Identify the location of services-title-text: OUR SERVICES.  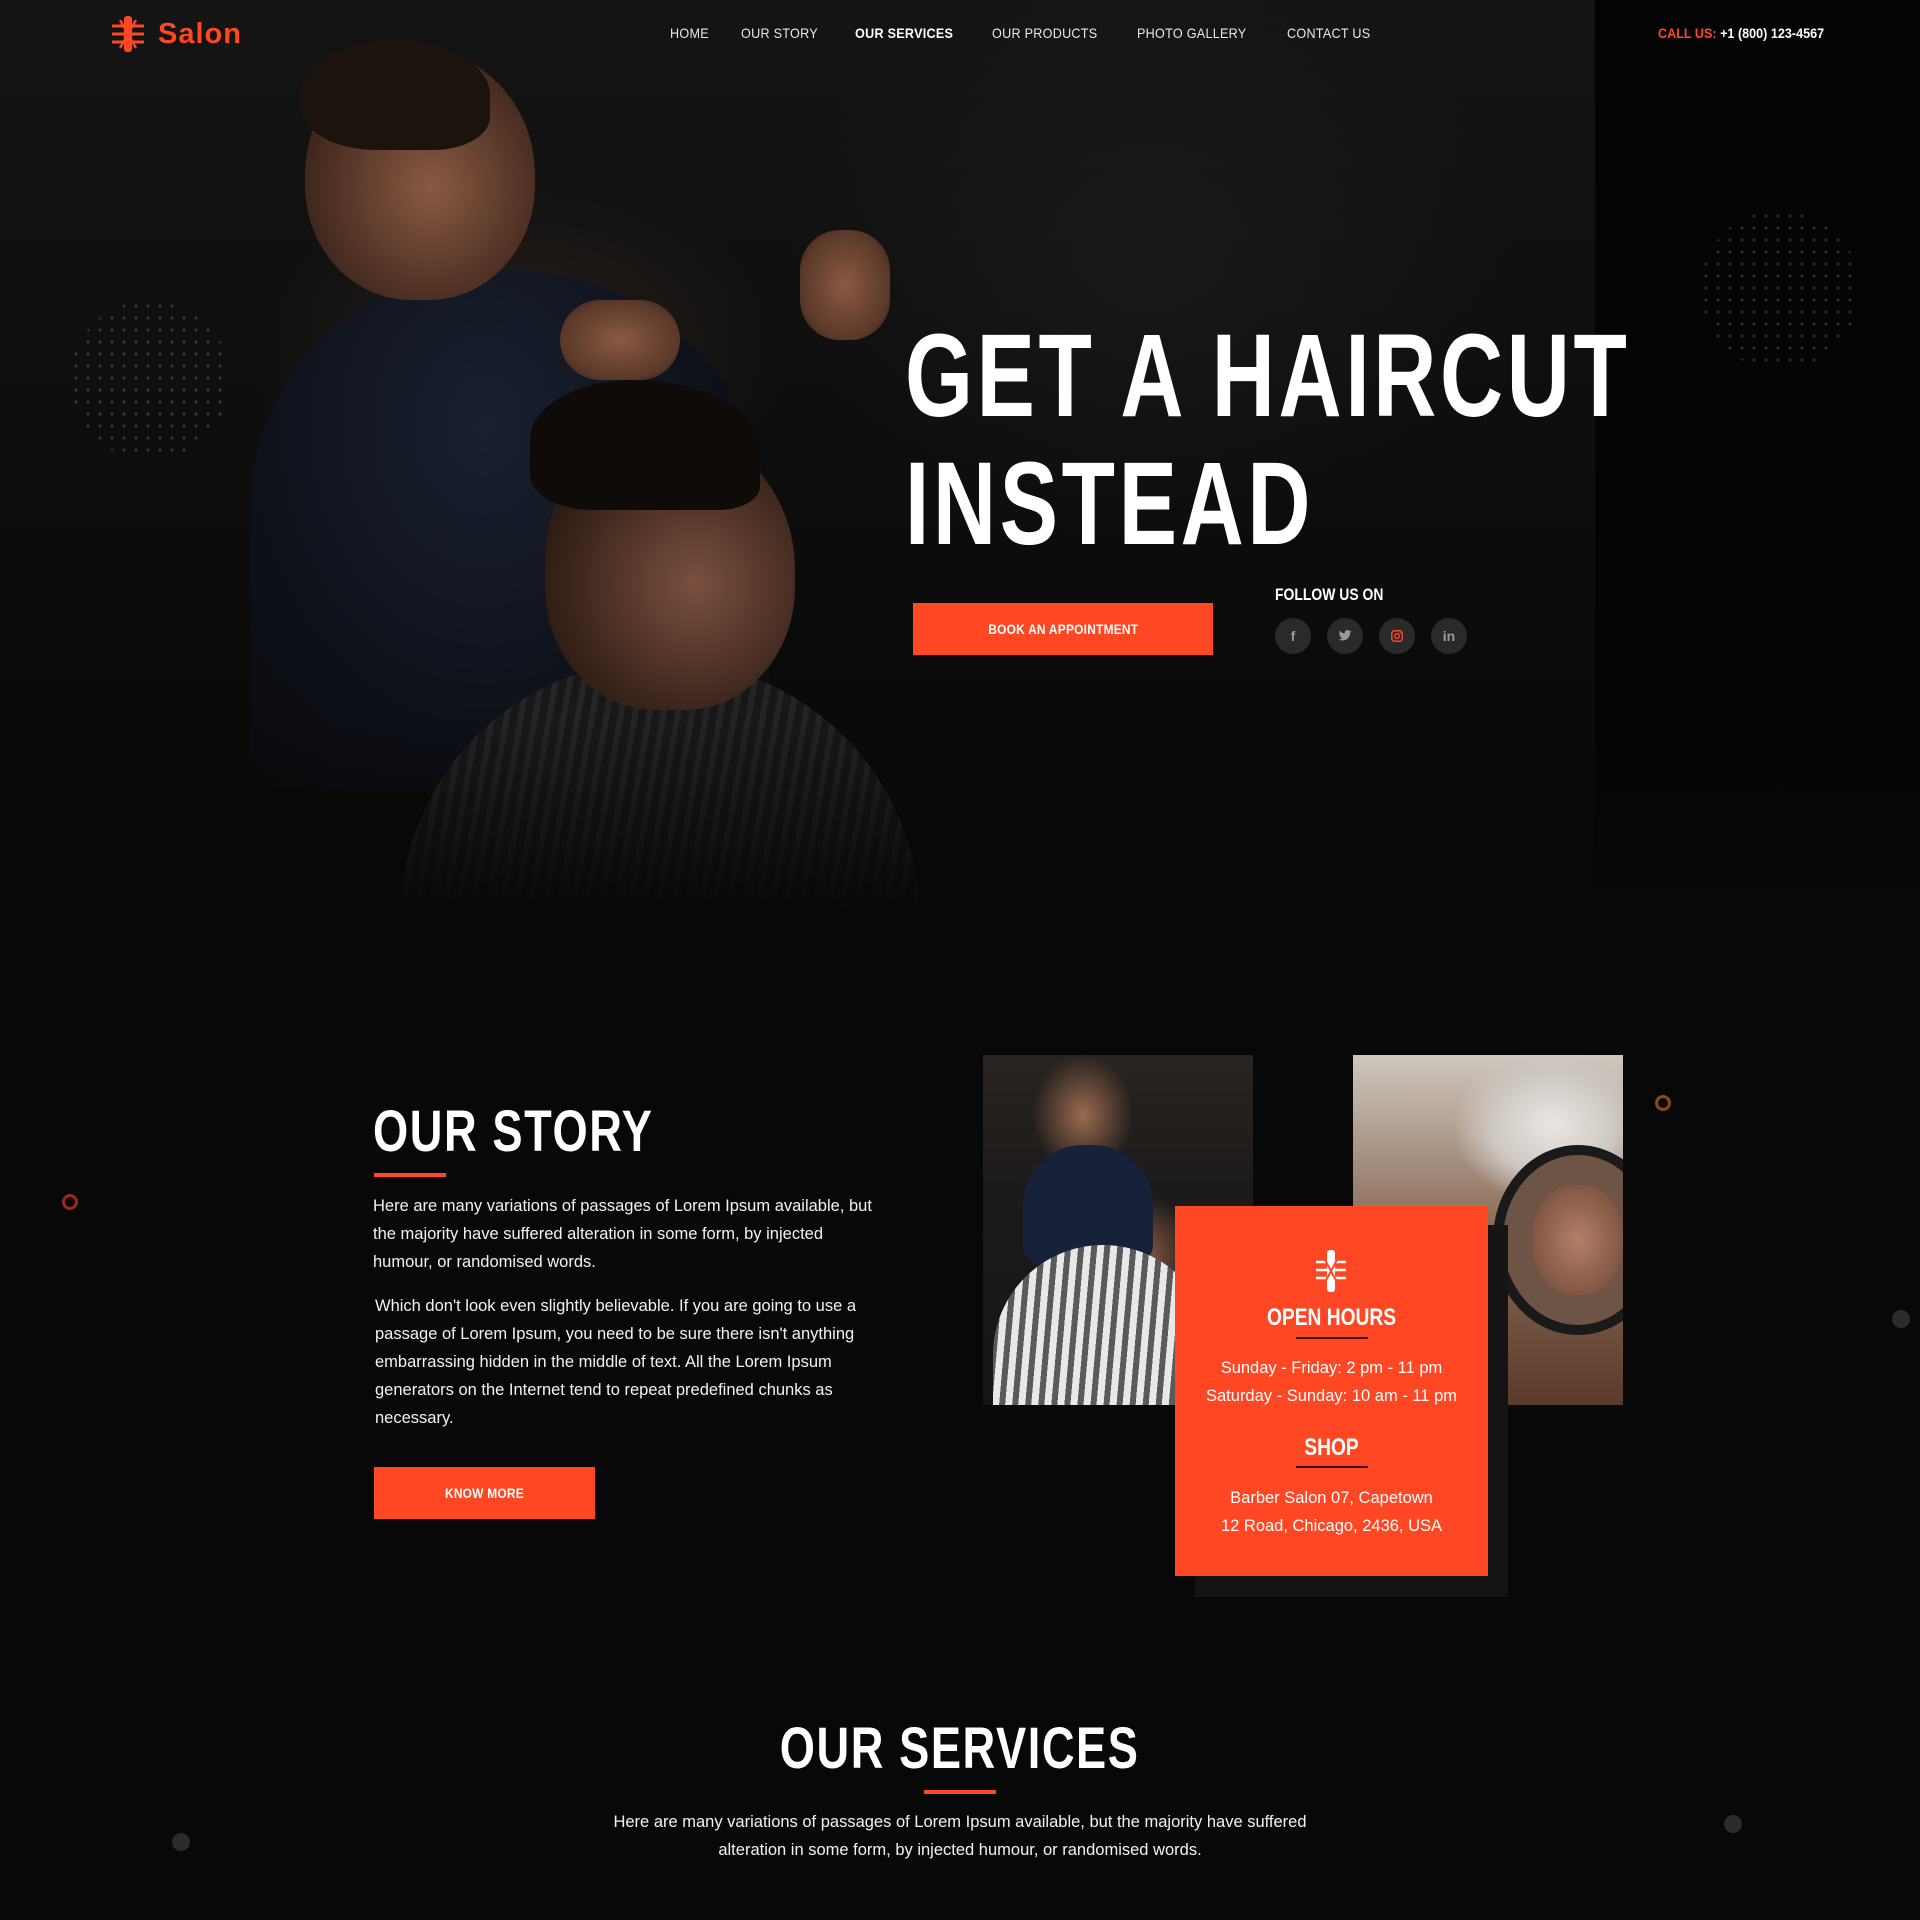
(960, 1748).